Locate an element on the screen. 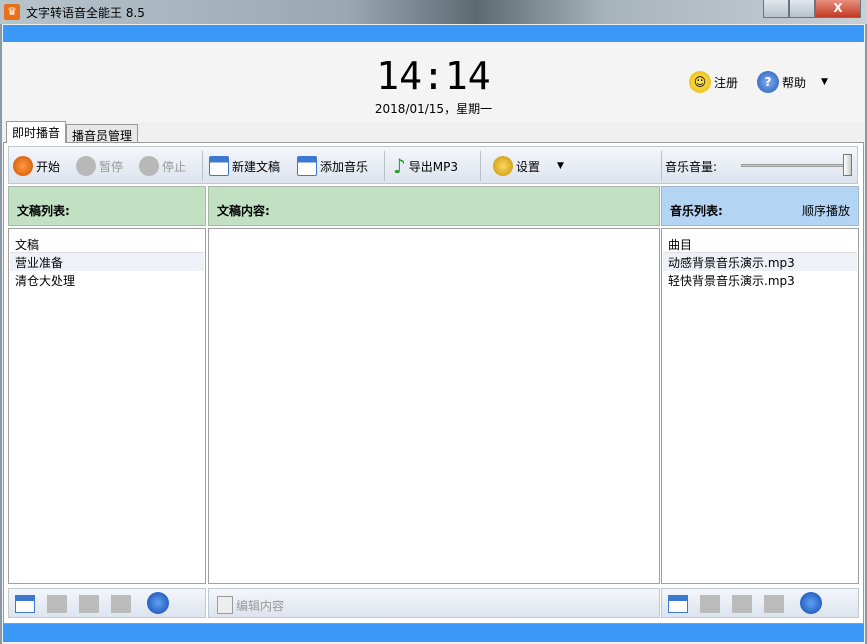 The width and height of the screenshot is (867, 644). top-band is located at coordinates (433, 33).